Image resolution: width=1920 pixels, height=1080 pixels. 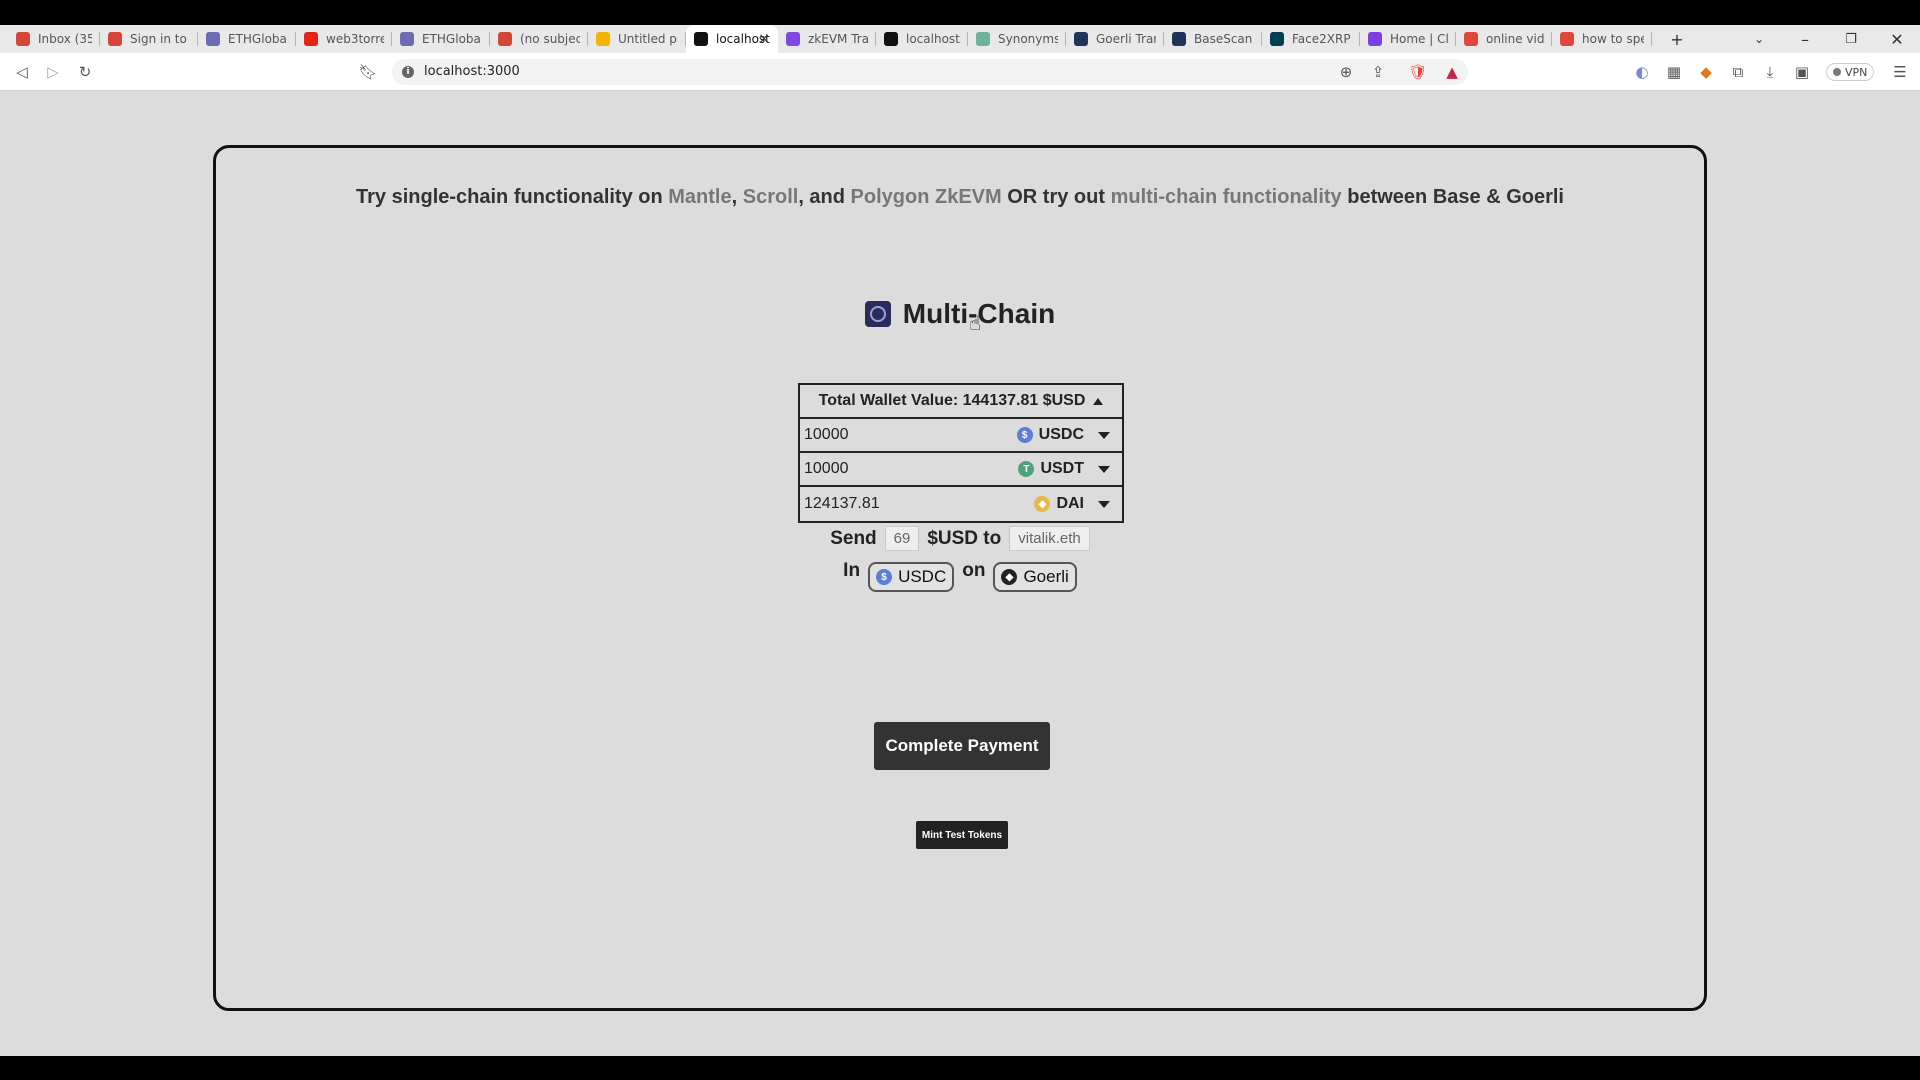 I want to click on wallet-total-label: Total Wallet Value: 144137.81 $USD, so click(x=952, y=400).